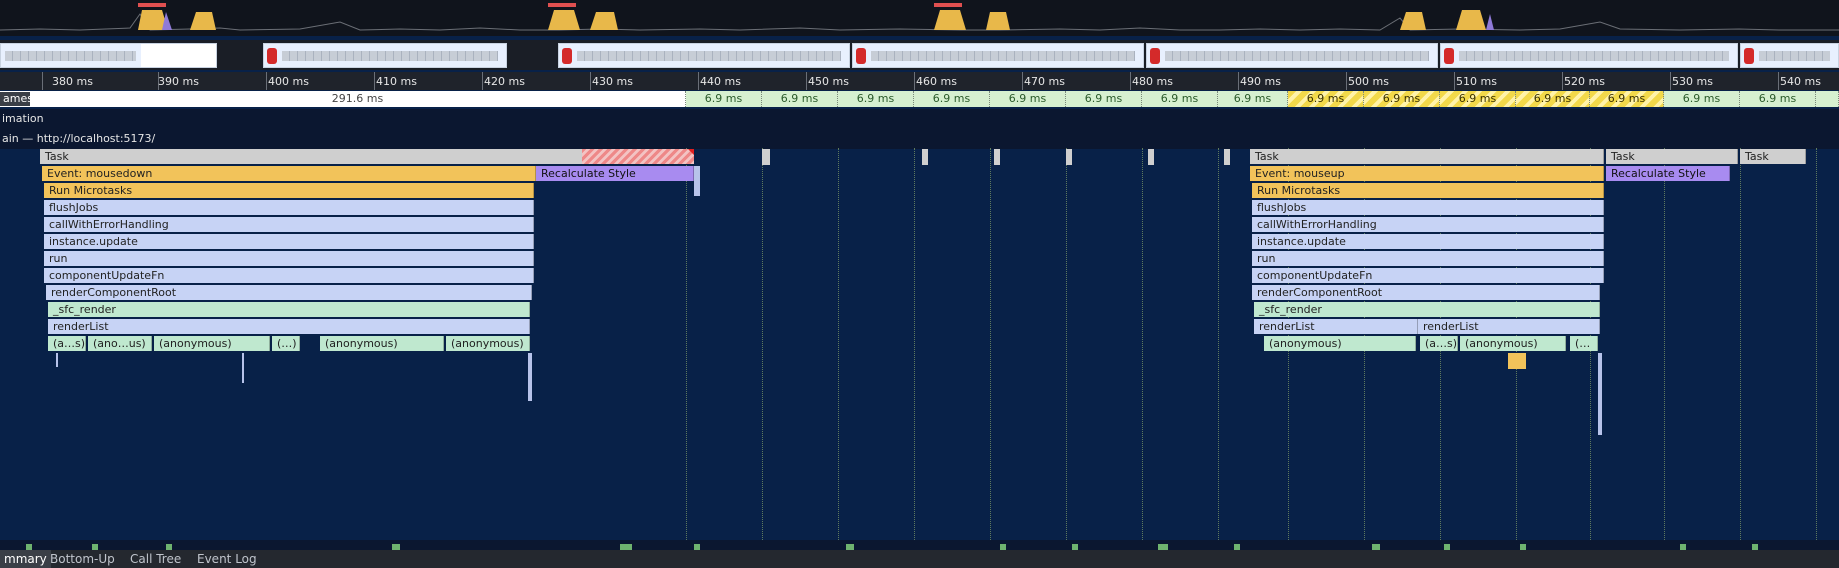 The width and height of the screenshot is (1839, 568). I want to click on ruler-label: 470 ms, so click(1044, 81).